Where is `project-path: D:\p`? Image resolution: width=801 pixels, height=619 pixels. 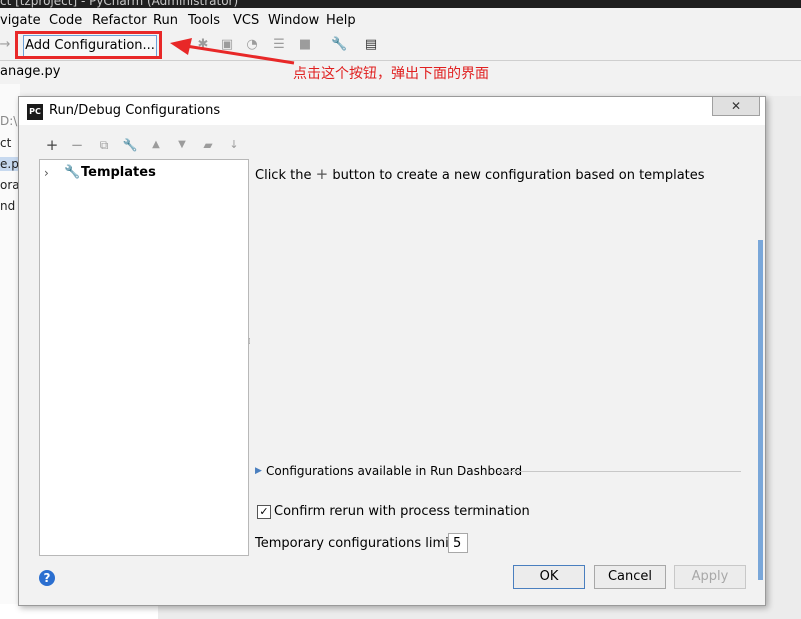
project-path: D:\p is located at coordinates (10, 121).